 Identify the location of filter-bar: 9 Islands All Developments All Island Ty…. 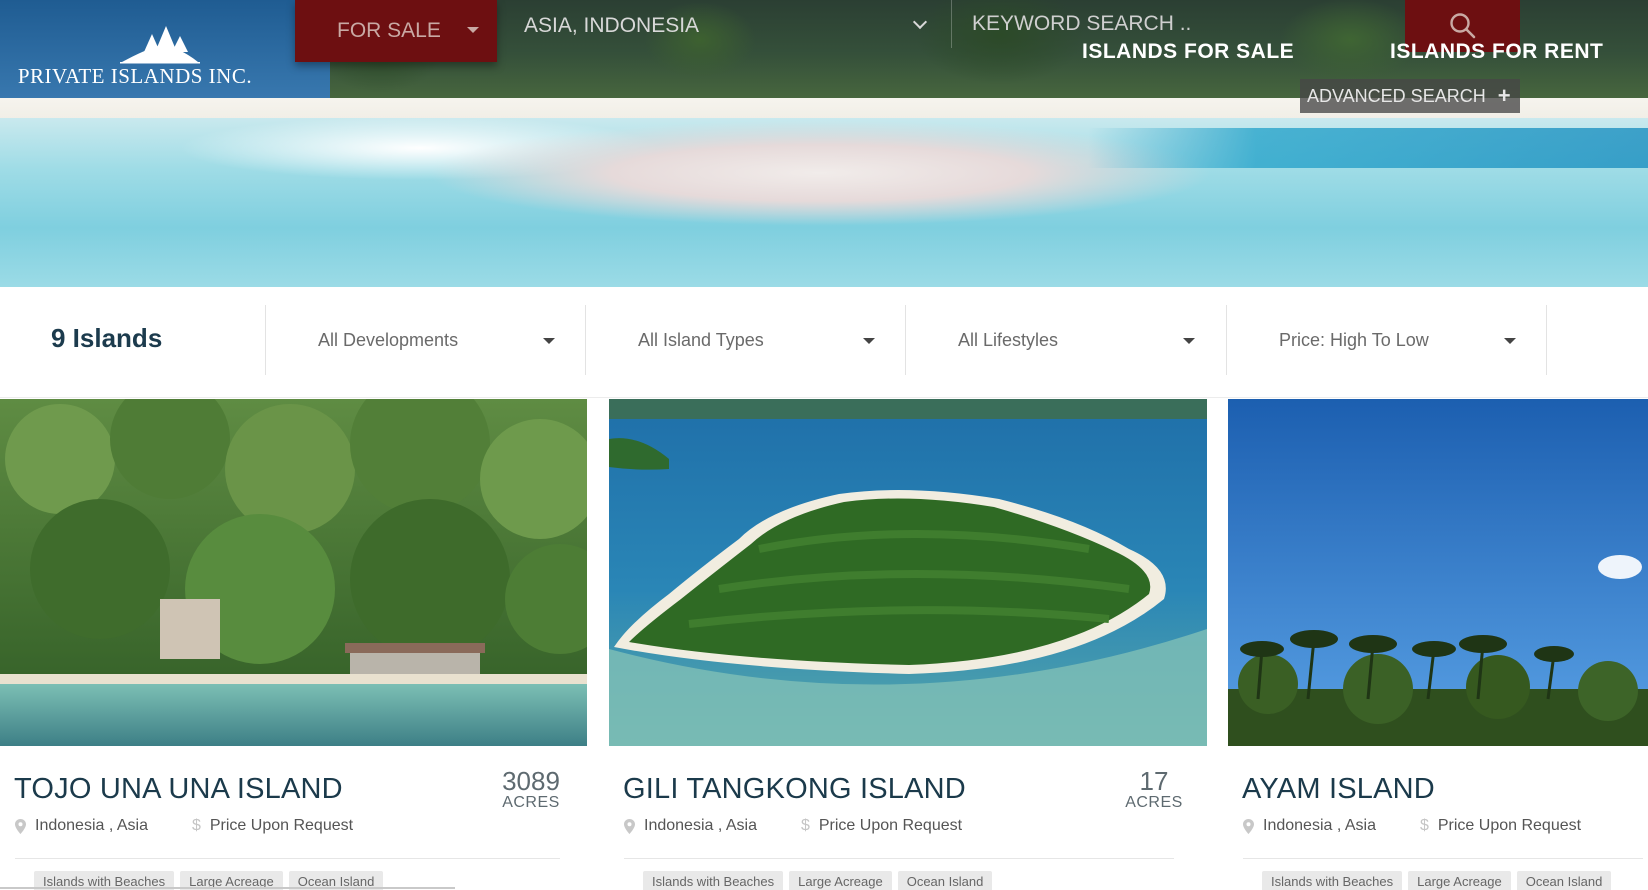
(824, 342).